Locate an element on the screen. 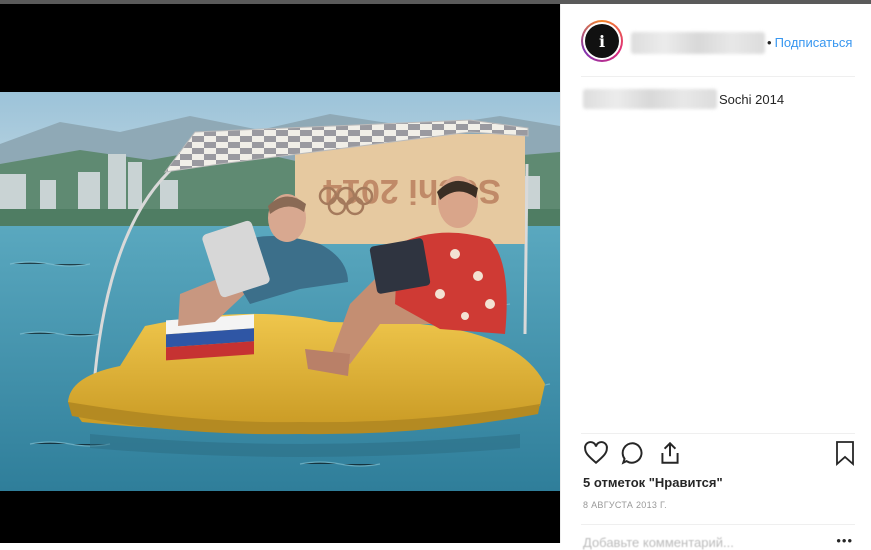 This screenshot has height=550, width=871. likes-count: 5 отметок "Нравится" is located at coordinates (653, 482).